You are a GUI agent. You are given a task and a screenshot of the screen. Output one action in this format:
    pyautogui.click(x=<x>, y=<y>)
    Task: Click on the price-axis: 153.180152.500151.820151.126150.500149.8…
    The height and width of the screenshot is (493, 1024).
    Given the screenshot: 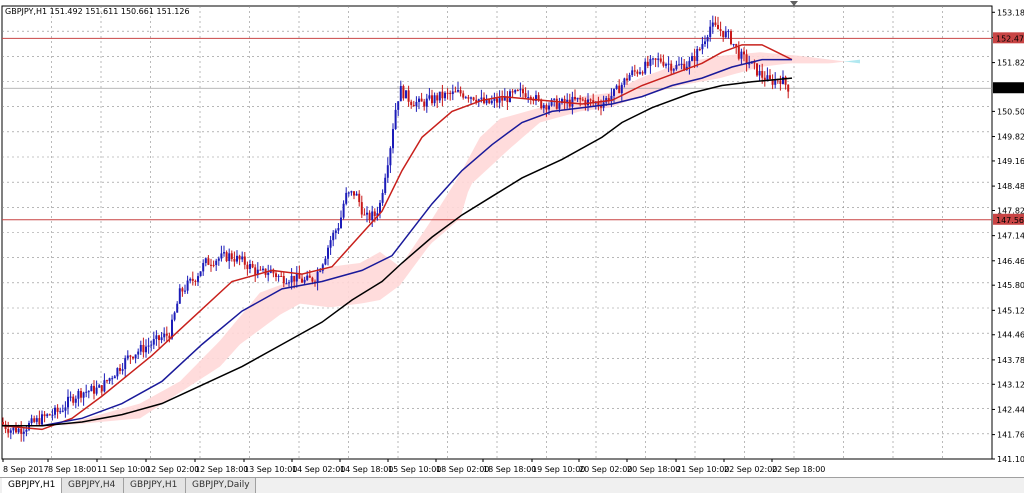 What is the action you would take?
    pyautogui.click(x=1008, y=236)
    